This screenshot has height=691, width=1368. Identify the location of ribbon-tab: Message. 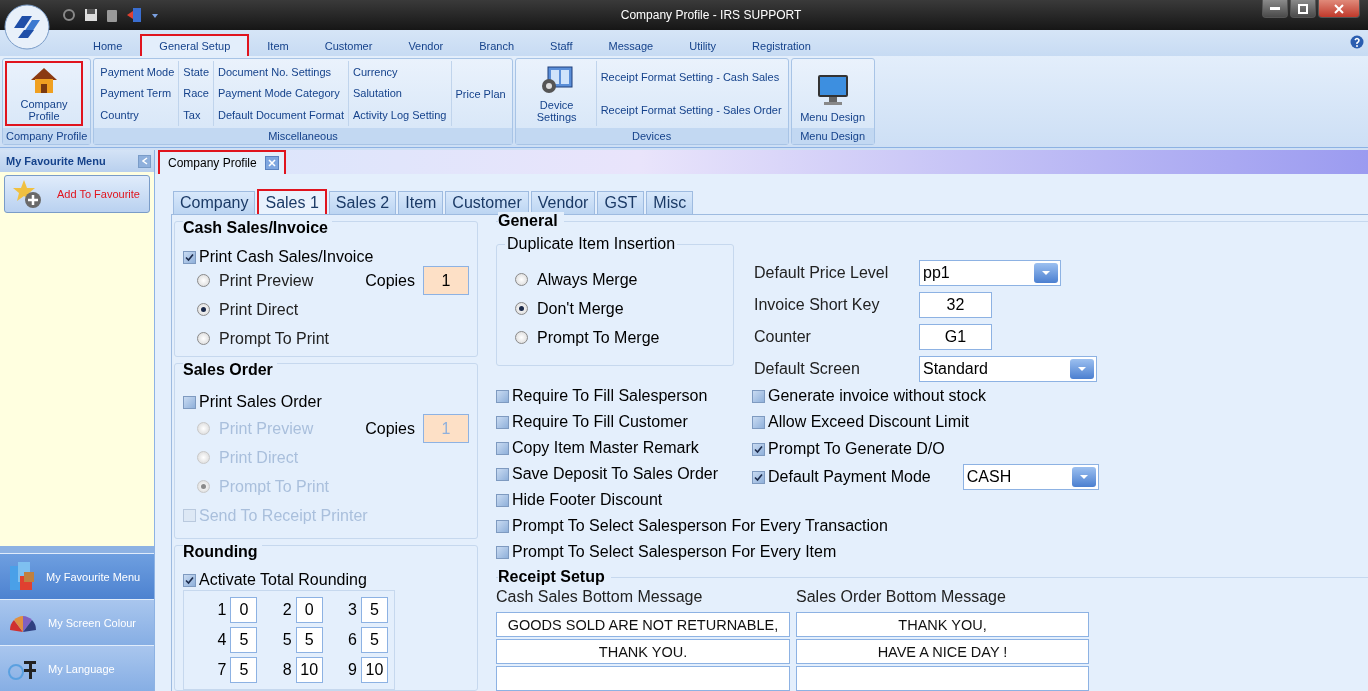
(631, 45).